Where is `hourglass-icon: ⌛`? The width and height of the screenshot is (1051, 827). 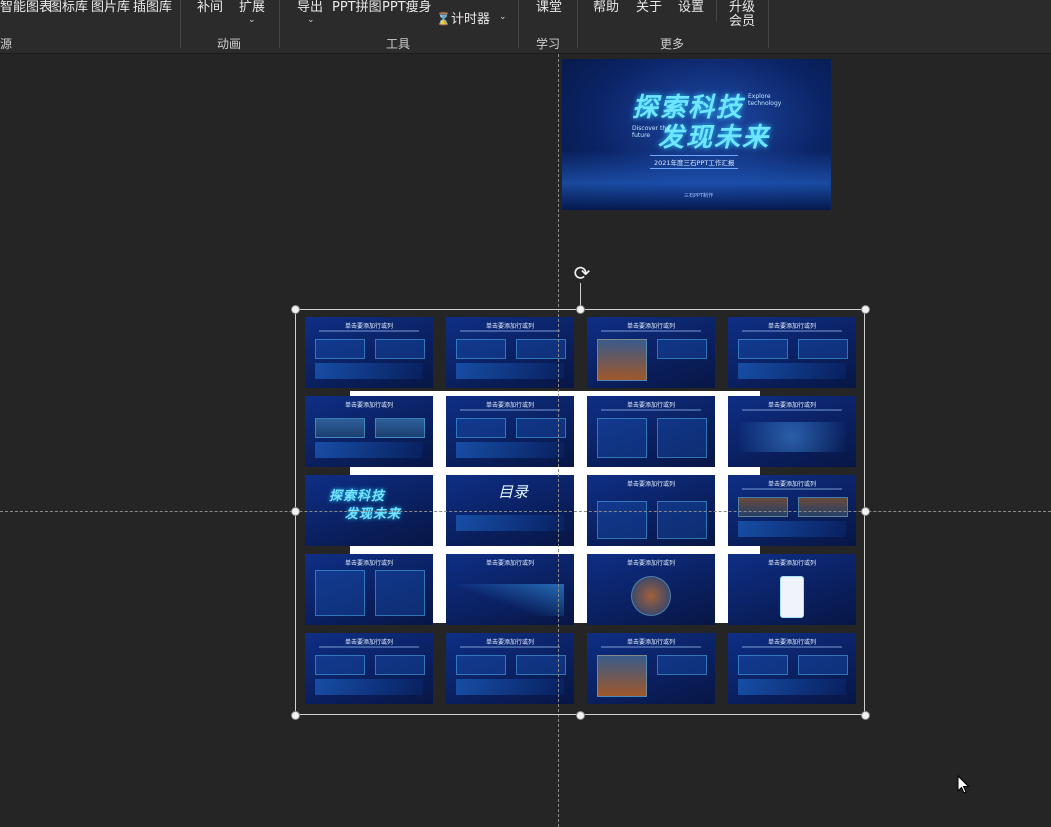
hourglass-icon: ⌛ is located at coordinates (443, 19).